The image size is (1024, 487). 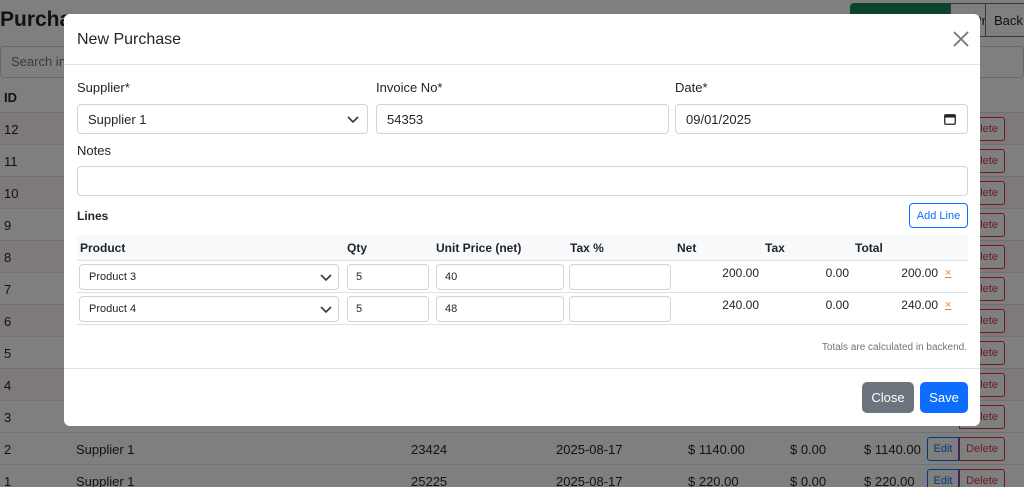 I want to click on col-product: Product, so click(x=103, y=248).